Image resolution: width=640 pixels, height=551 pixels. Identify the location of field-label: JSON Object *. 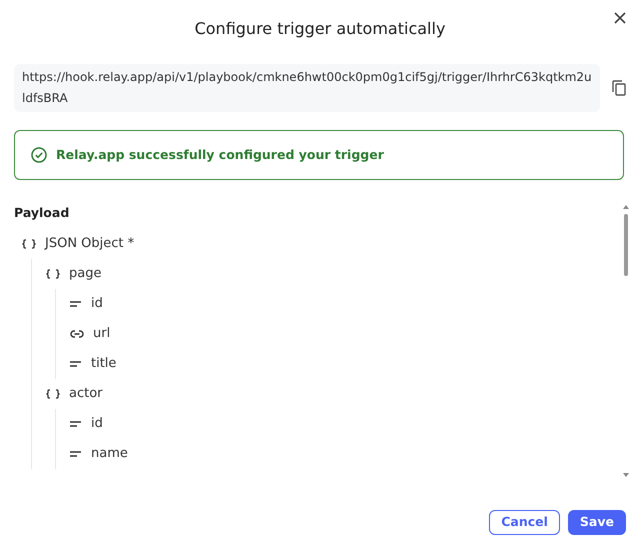
(89, 244).